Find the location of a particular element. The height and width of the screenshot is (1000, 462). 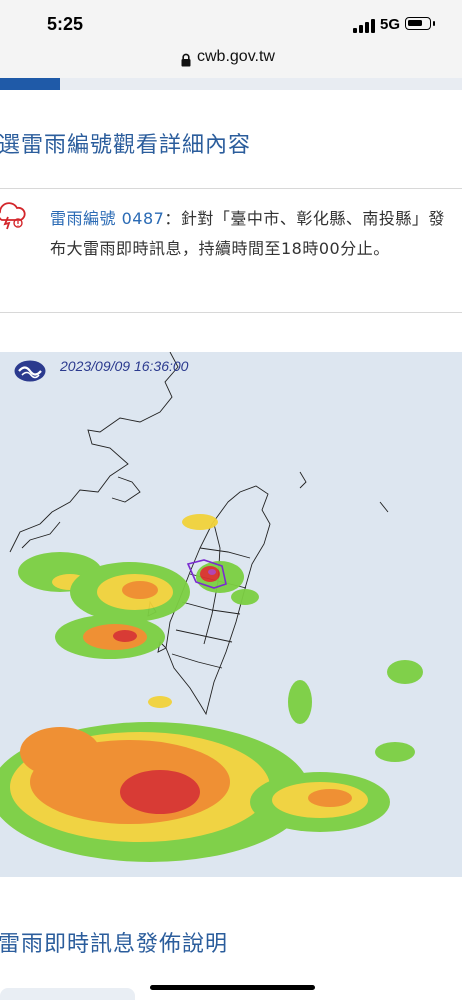

radar-timestamp: 2023/09/09 16:36:00 is located at coordinates (124, 366).